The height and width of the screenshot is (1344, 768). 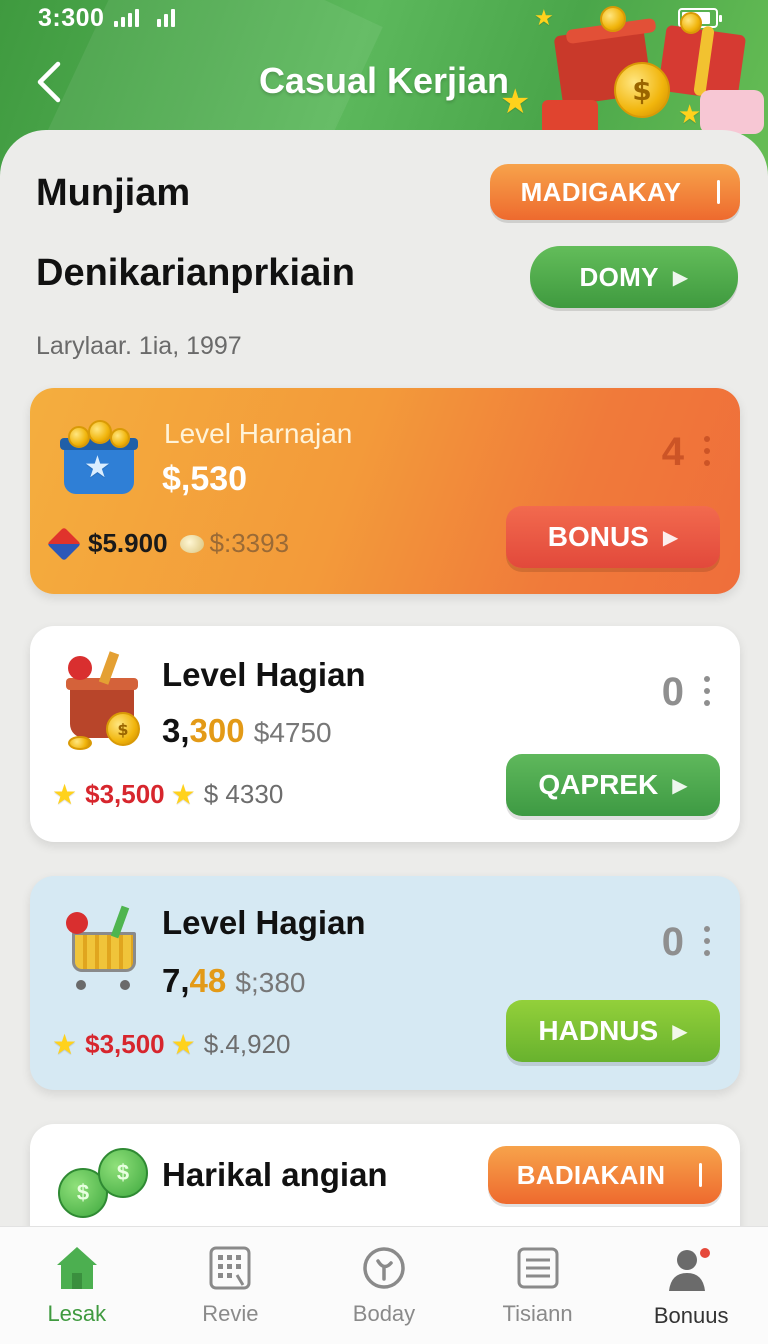 I want to click on bonus-button: BONUS ▶, so click(x=613, y=537).